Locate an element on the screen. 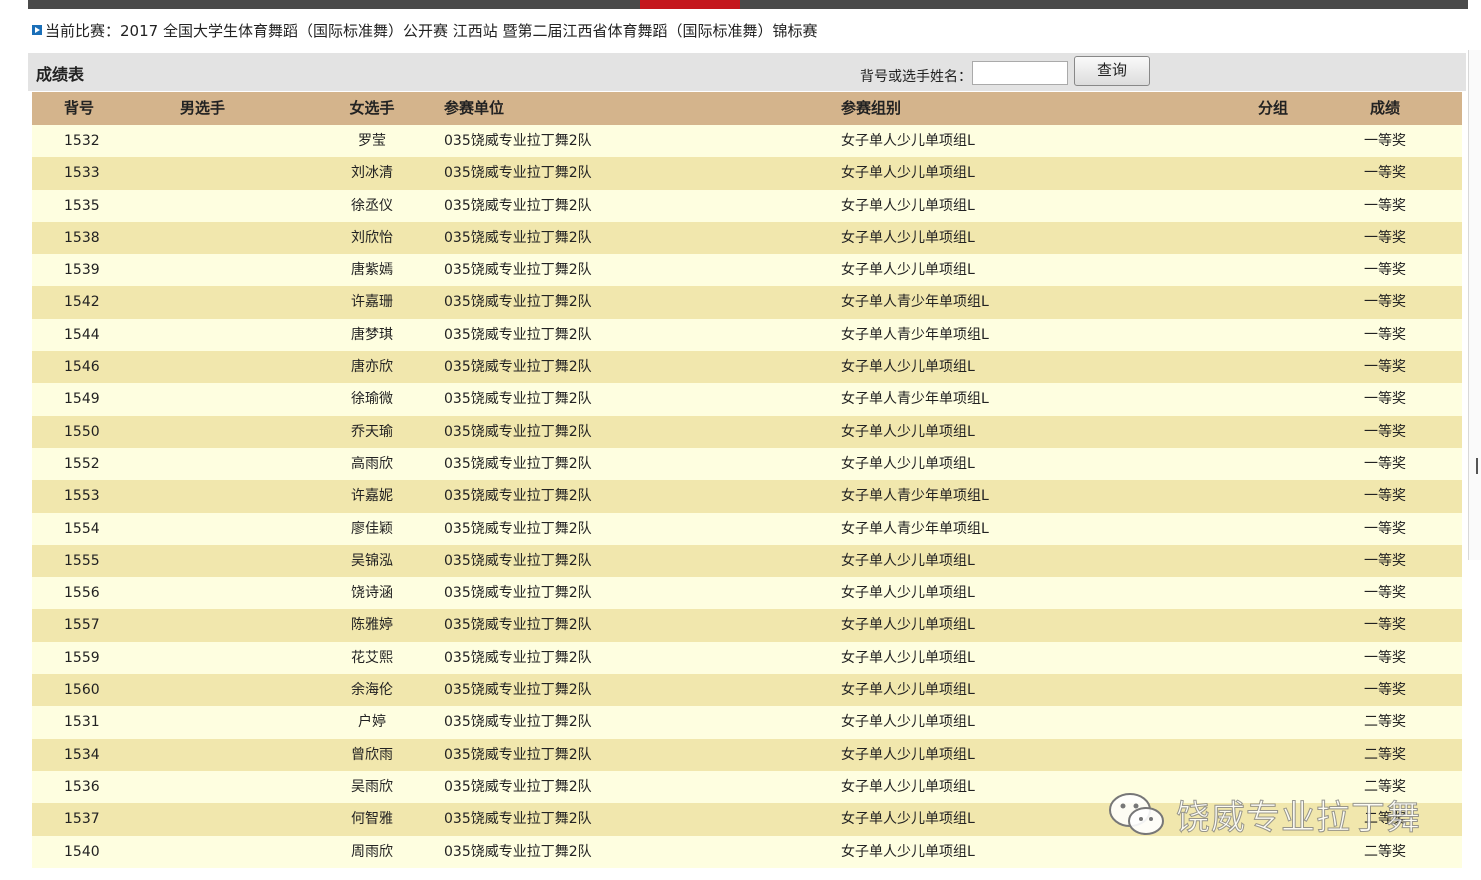  table-row: 1559 花艾熙 035饶威专业拉丁舞2队 女子单人少儿单项组L 一等奖 is located at coordinates (747, 658).